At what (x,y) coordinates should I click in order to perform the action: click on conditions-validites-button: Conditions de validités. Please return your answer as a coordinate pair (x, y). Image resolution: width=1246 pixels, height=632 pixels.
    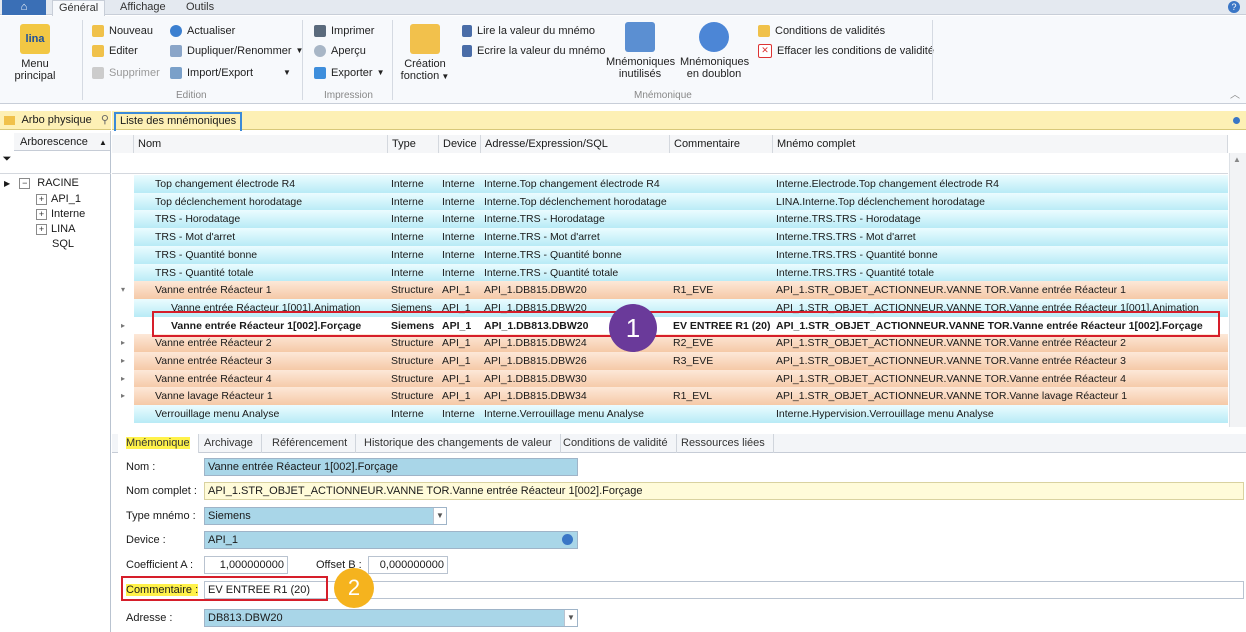
    Looking at the image, I should click on (821, 31).